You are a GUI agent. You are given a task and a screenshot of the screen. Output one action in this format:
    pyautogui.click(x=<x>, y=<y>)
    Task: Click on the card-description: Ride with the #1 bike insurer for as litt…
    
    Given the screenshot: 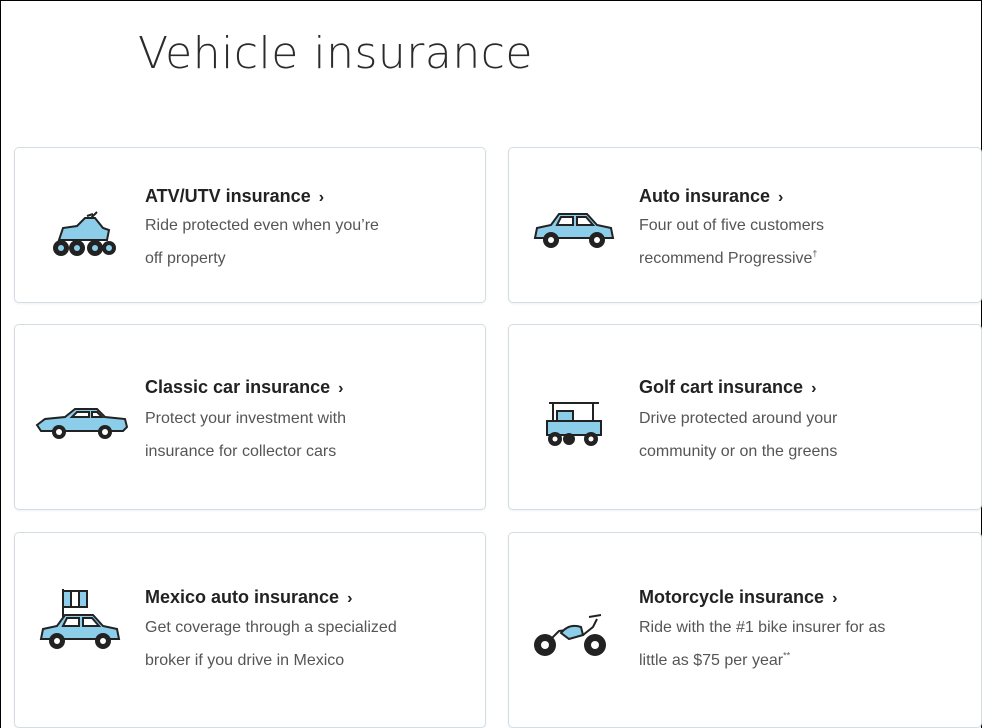 What is the action you would take?
    pyautogui.click(x=762, y=644)
    